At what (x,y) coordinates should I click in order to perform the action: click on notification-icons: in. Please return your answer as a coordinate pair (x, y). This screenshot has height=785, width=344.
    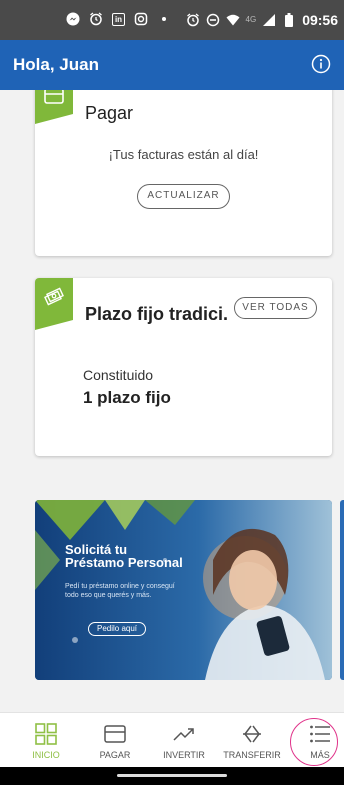
    Looking at the image, I should click on (118, 19).